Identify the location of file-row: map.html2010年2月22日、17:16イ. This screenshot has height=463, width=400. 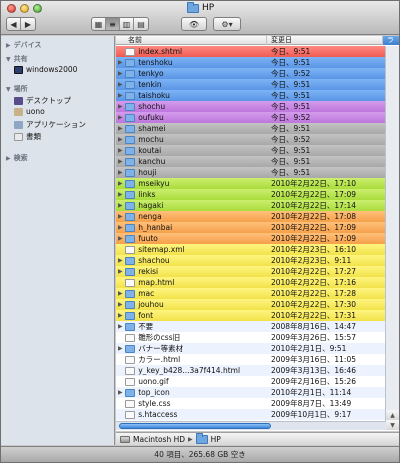
(257, 282).